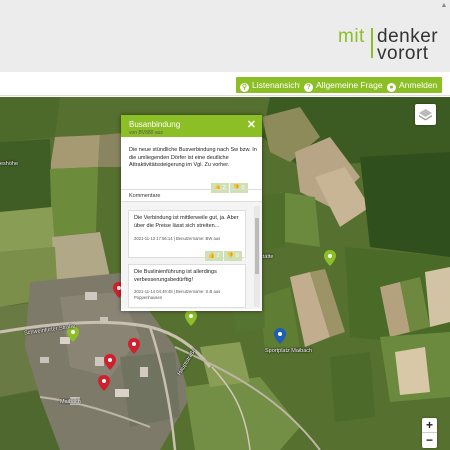 This screenshot has height=450, width=450. Describe the element at coordinates (257, 246) in the screenshot. I see `scrollbar-thumb` at that location.